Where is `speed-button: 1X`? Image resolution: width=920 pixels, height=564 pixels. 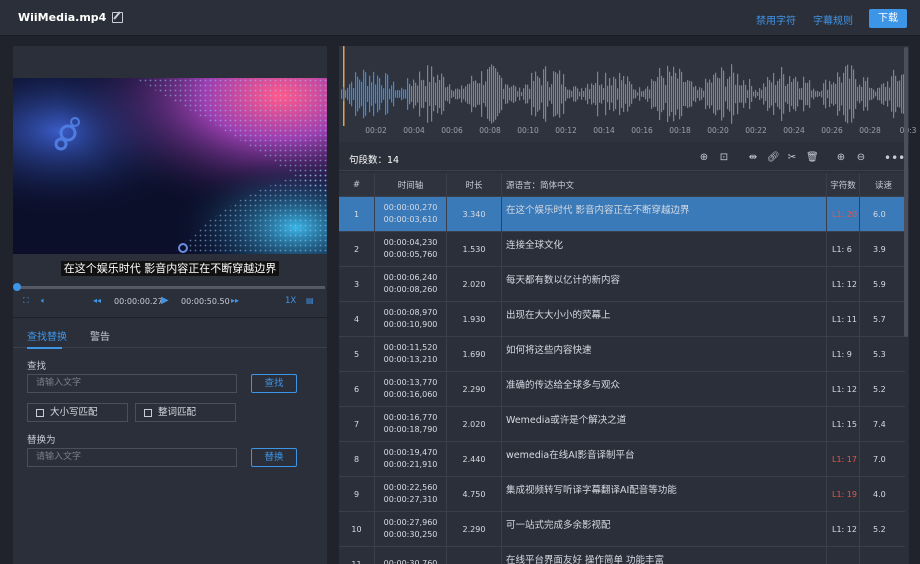 speed-button: 1X is located at coordinates (290, 301).